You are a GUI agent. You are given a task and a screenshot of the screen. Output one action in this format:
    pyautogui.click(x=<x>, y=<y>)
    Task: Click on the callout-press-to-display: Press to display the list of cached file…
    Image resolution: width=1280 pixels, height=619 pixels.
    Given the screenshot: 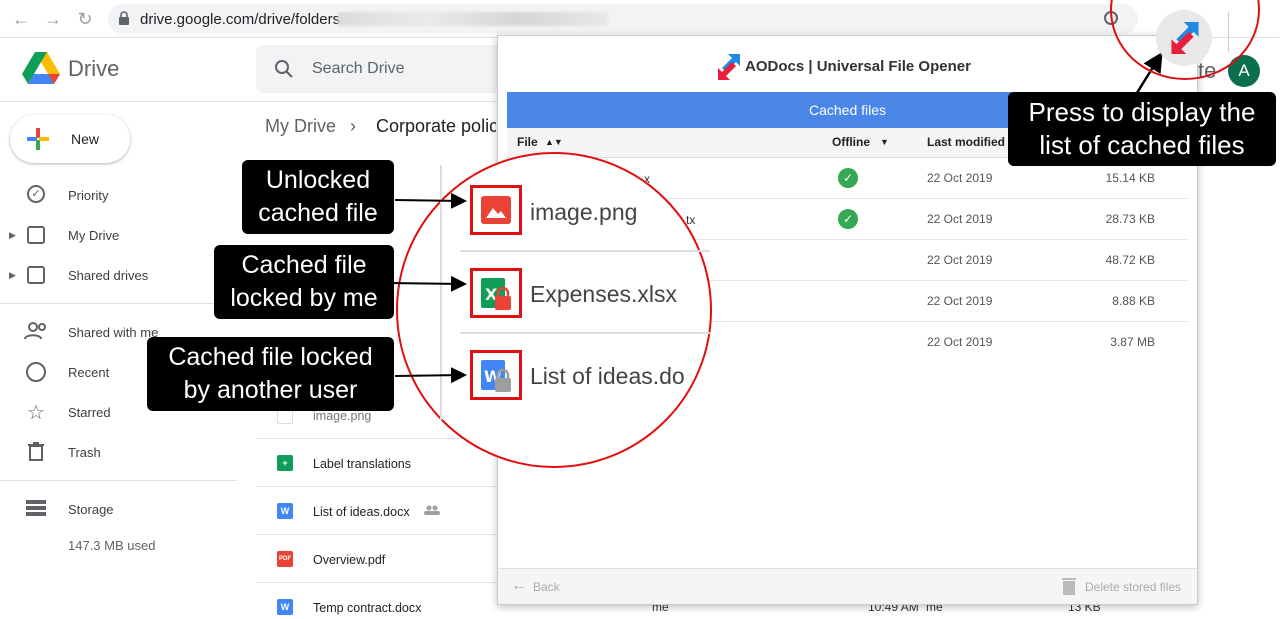 What is the action you would take?
    pyautogui.click(x=1142, y=129)
    